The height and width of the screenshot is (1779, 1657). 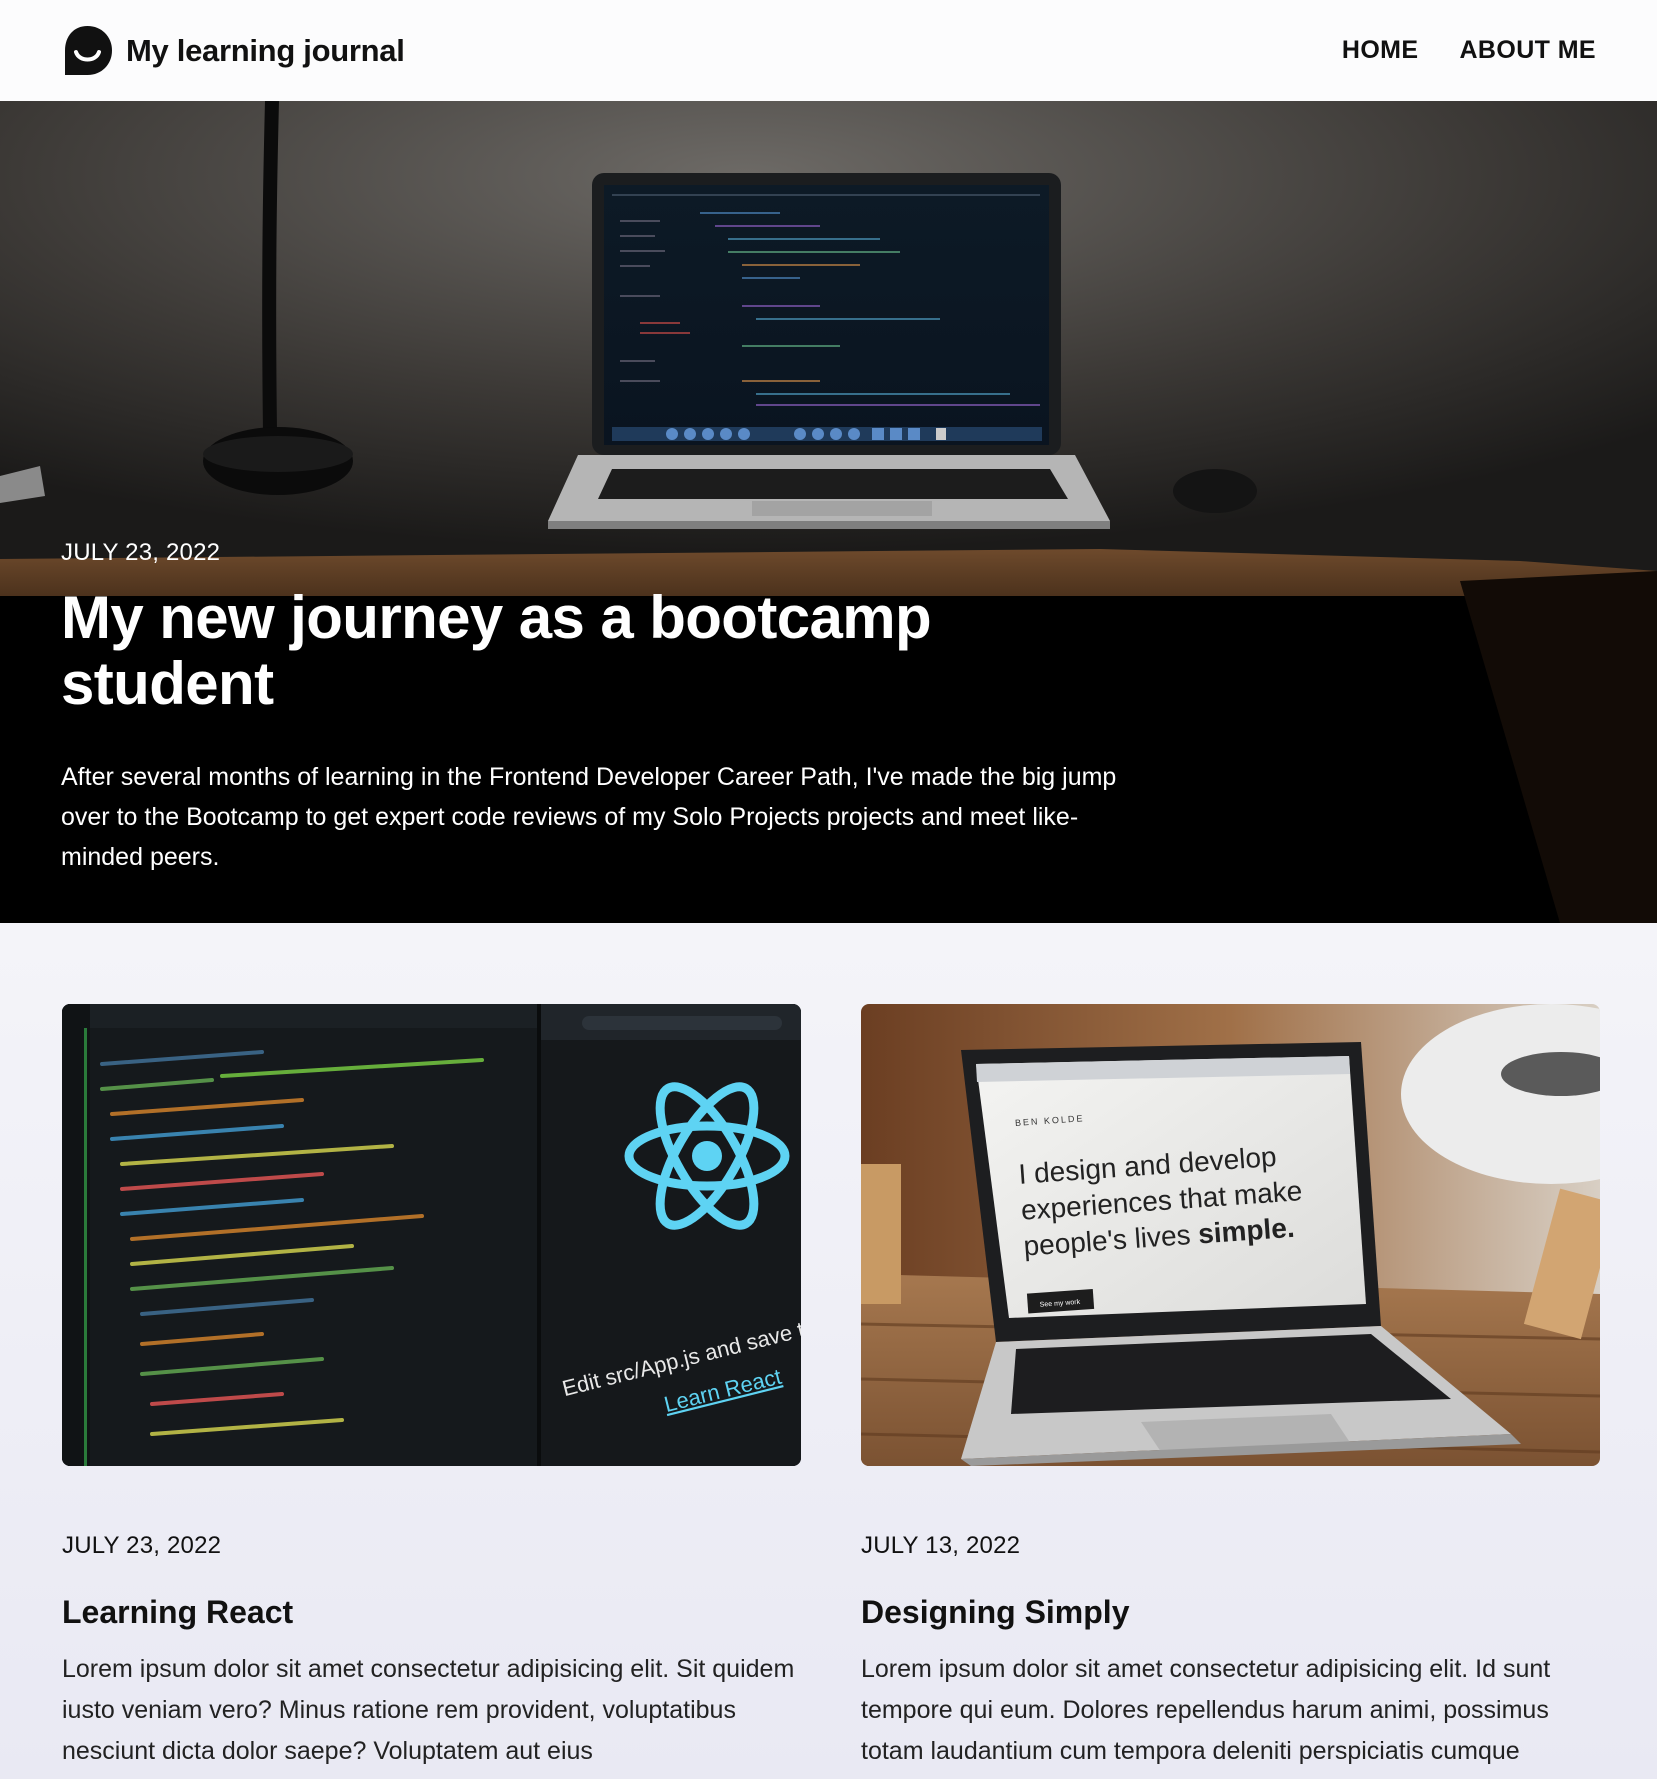 What do you see at coordinates (941, 1545) in the screenshot?
I see `post-date: JULY 13, 2022` at bounding box center [941, 1545].